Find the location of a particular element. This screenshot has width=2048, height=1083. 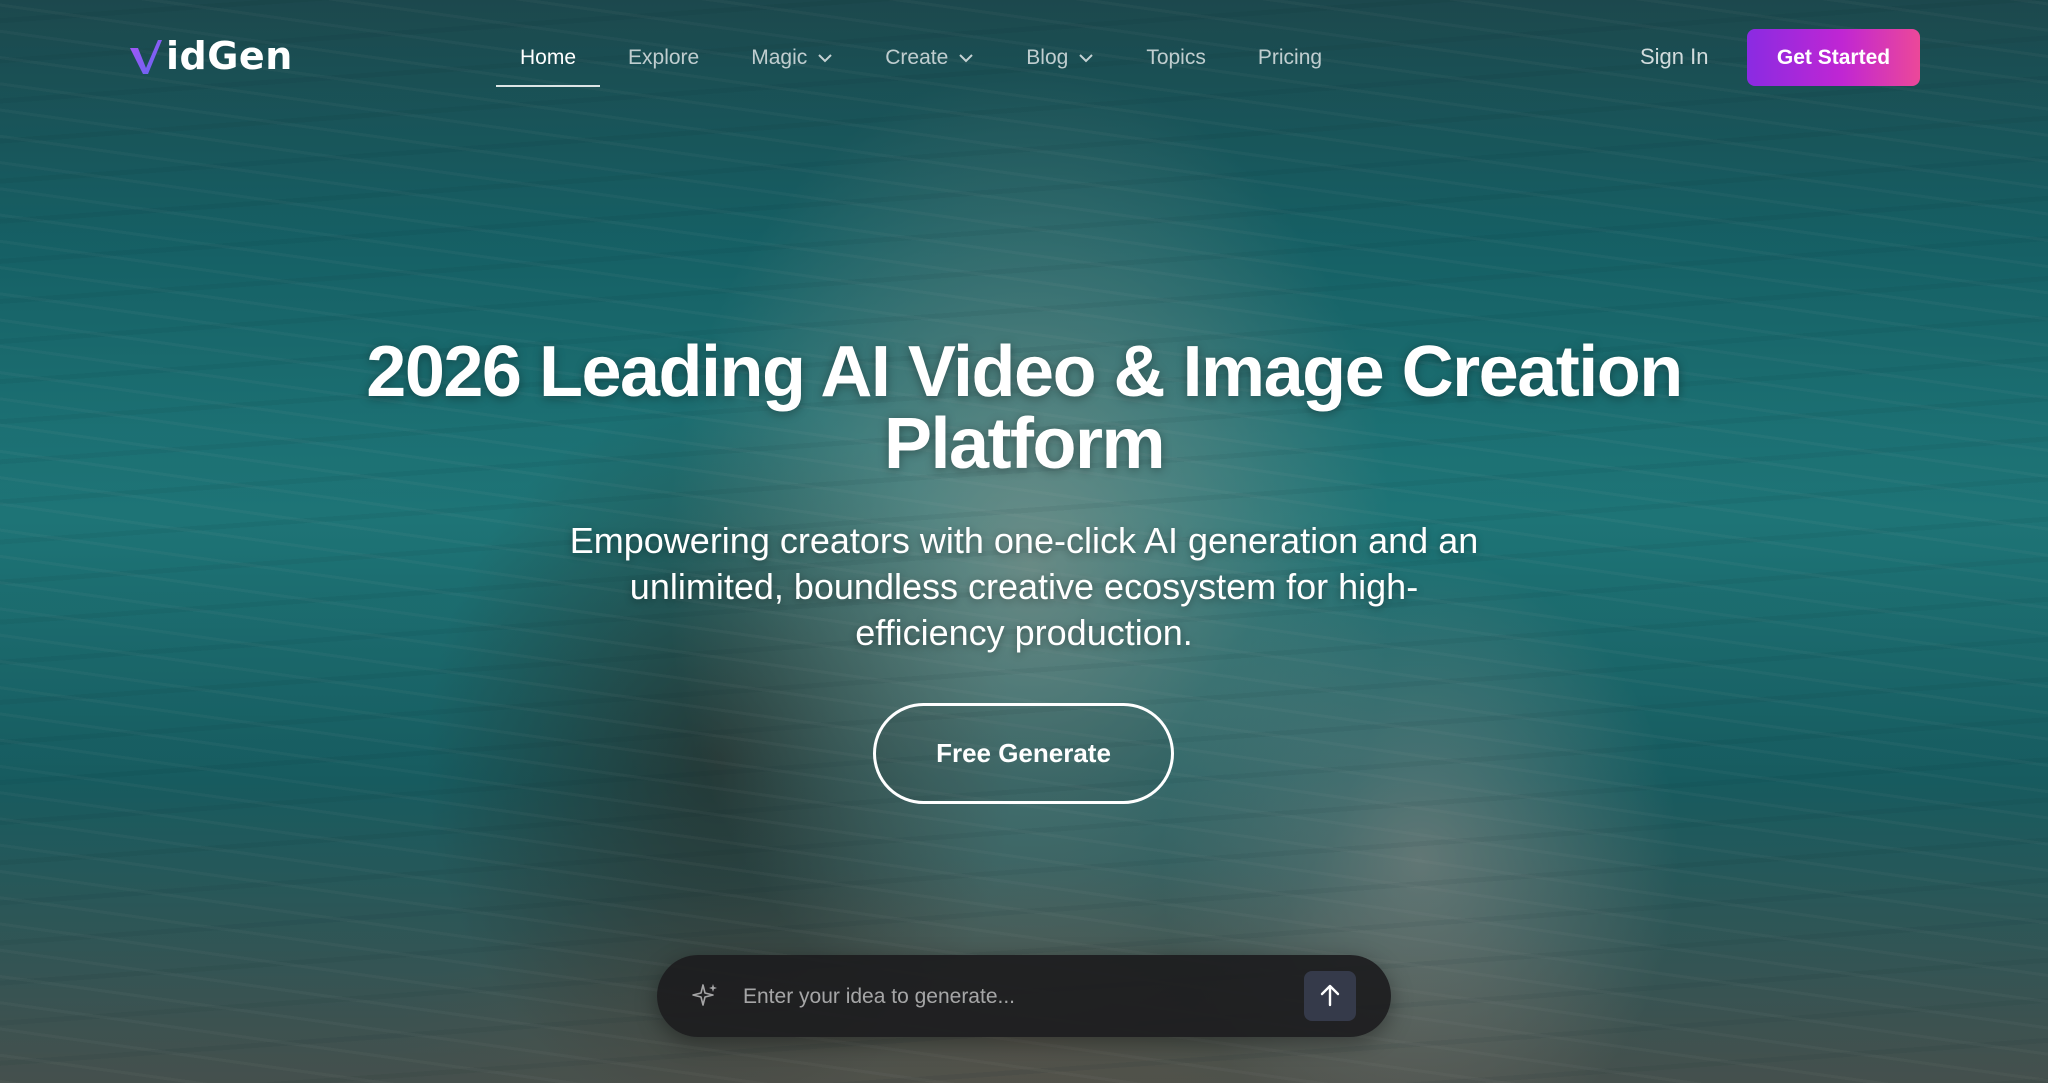

nav-item-home: Home is located at coordinates (548, 58).